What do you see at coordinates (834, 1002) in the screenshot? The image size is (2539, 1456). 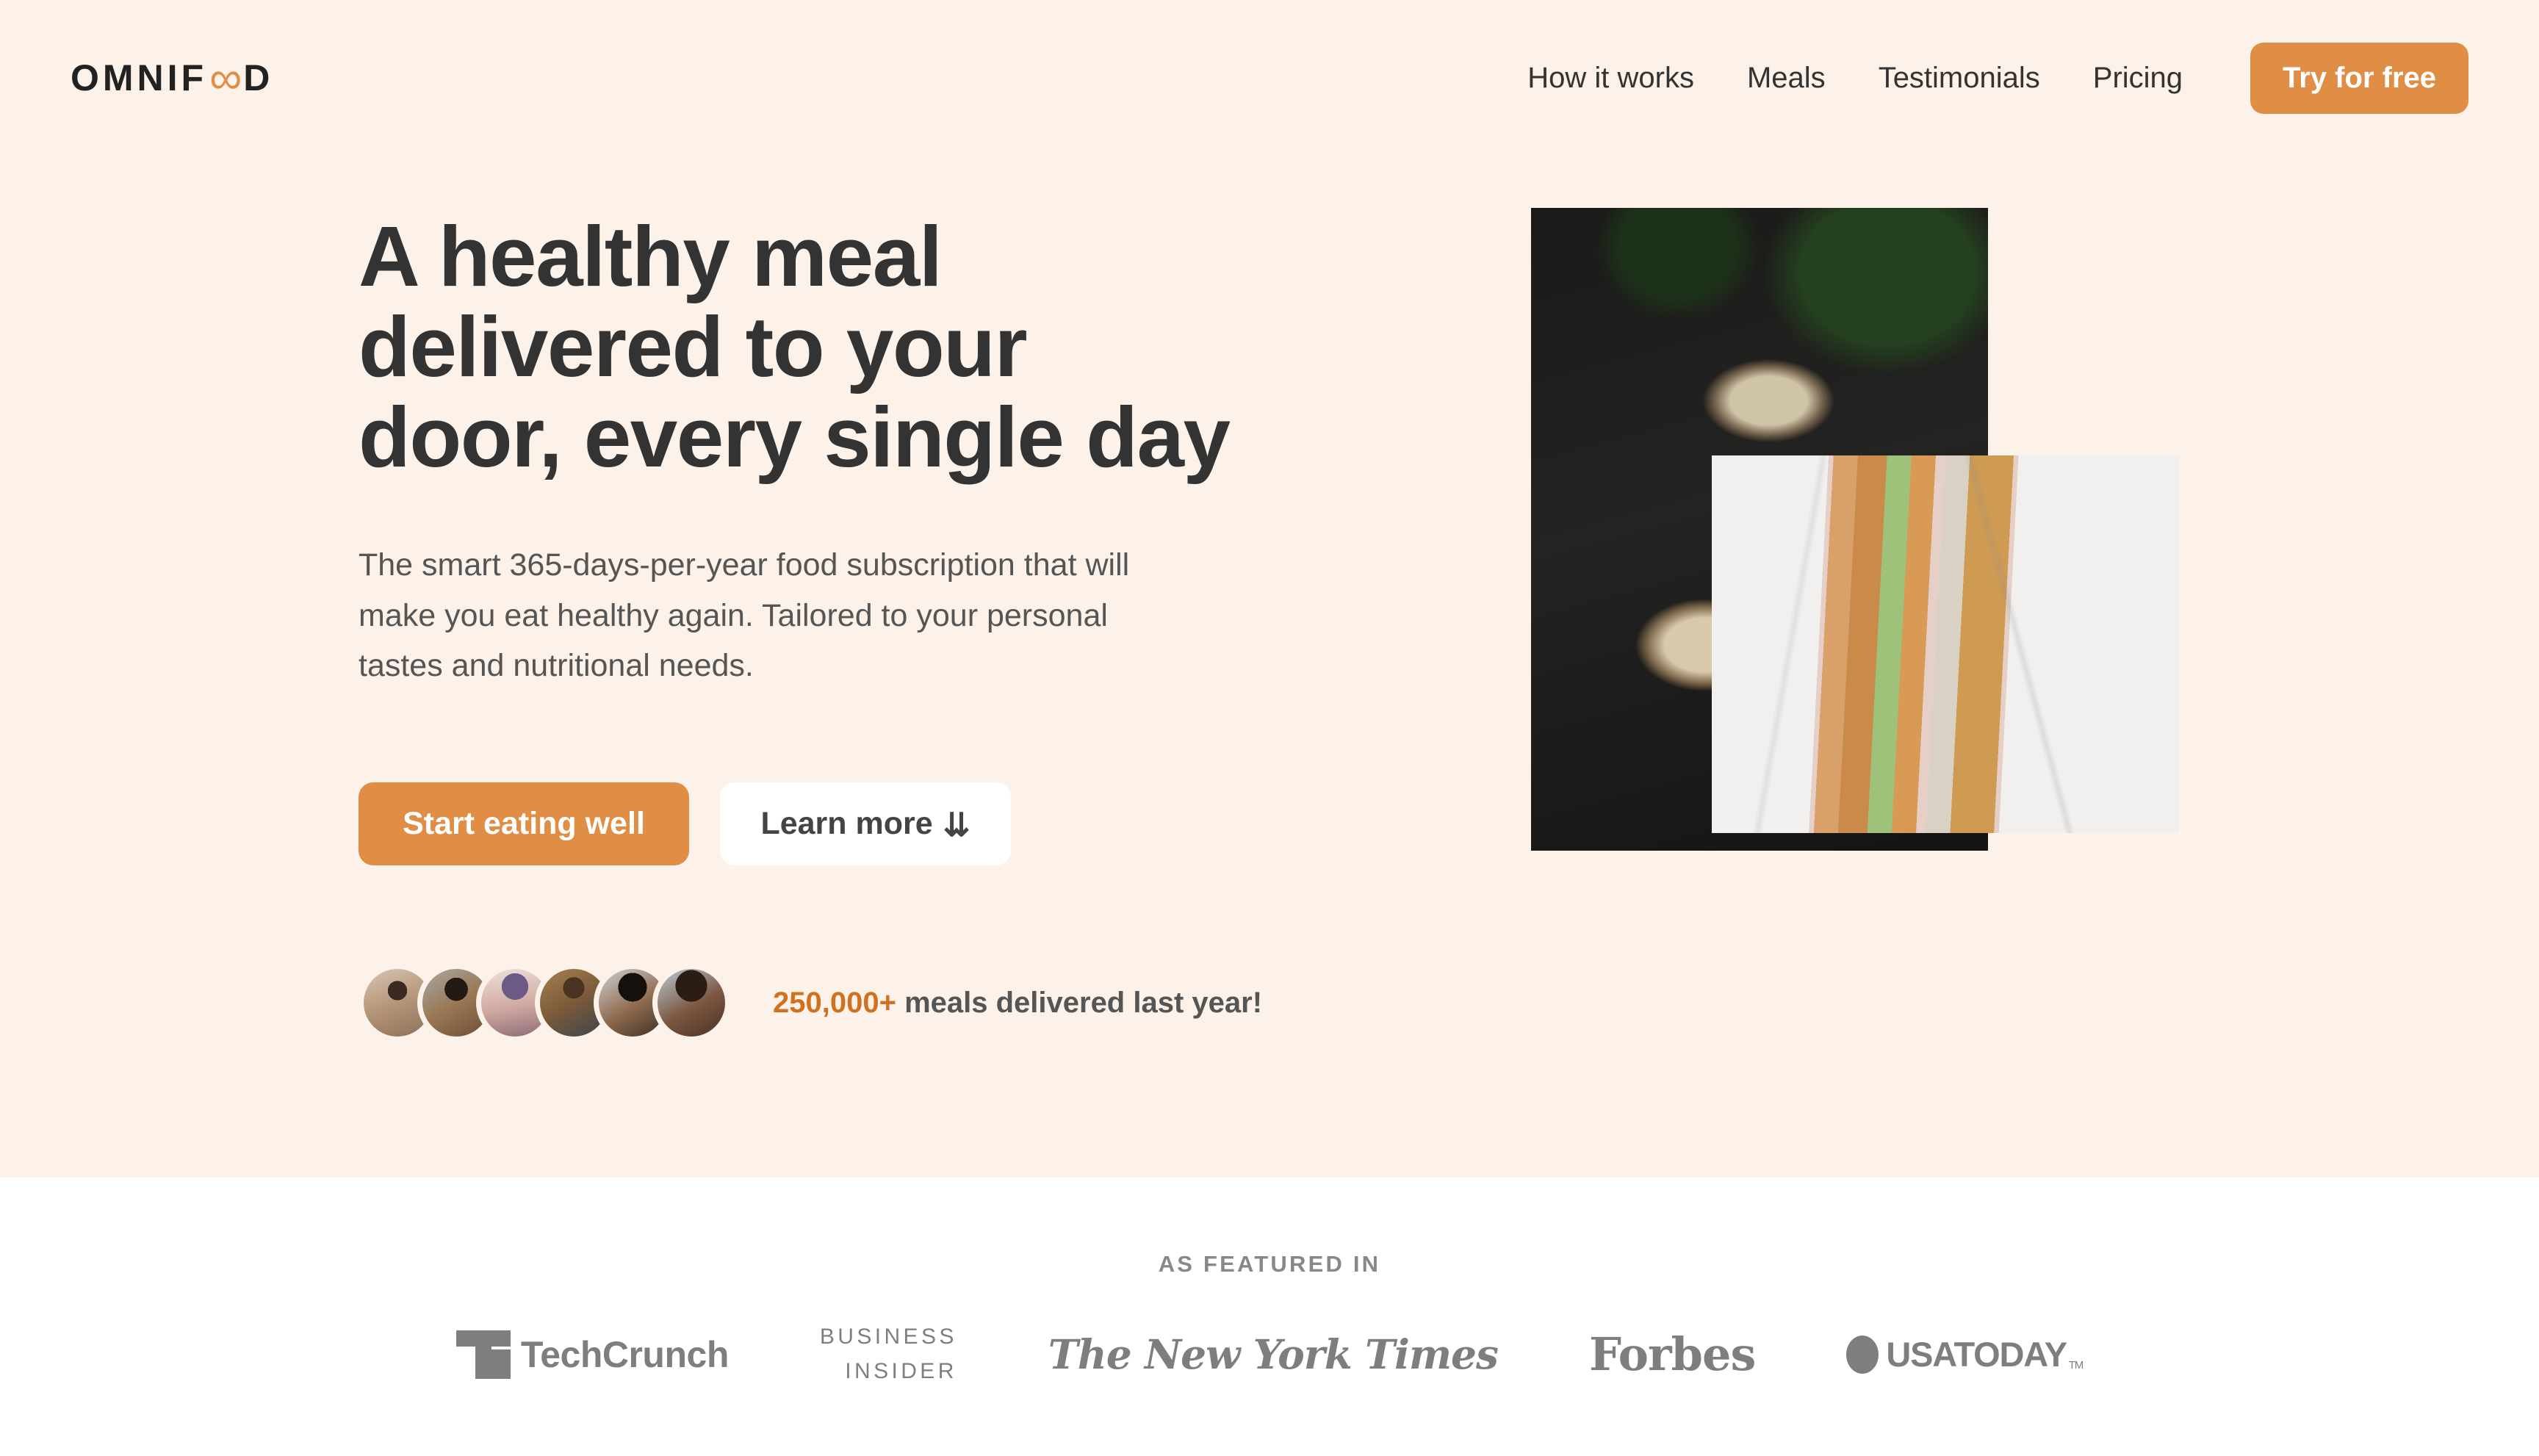 I see `meals-count: 250,000+` at bounding box center [834, 1002].